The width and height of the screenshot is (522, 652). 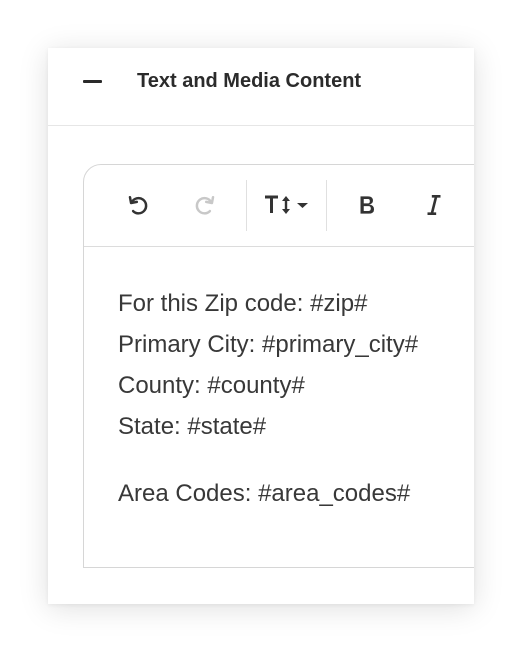 I want to click on bold-icon, so click(x=367, y=205).